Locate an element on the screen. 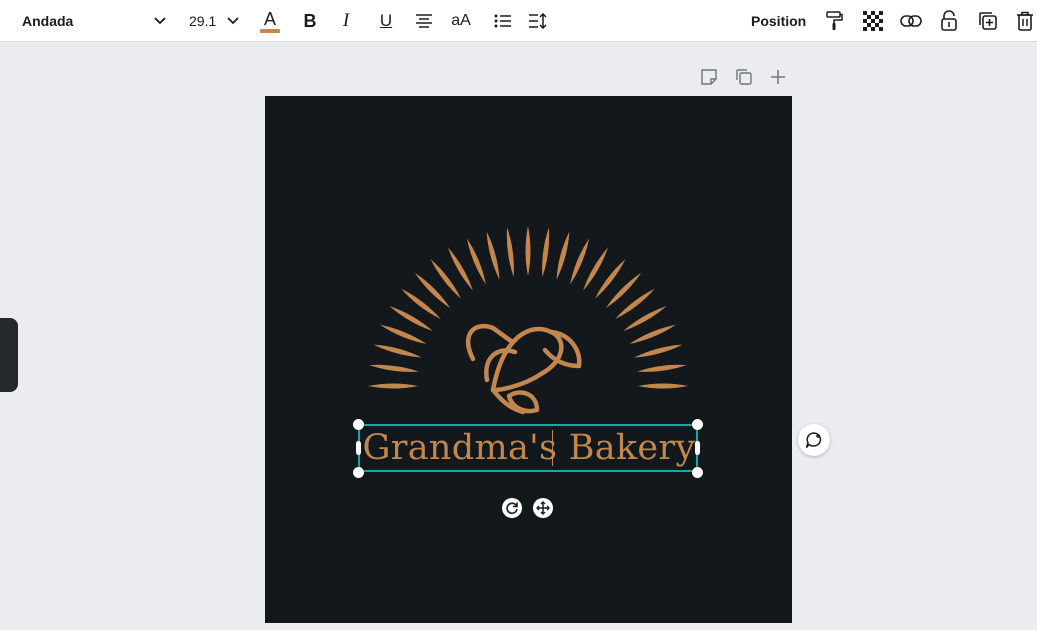 The image size is (1037, 630). resize-handle-right is located at coordinates (697, 448).